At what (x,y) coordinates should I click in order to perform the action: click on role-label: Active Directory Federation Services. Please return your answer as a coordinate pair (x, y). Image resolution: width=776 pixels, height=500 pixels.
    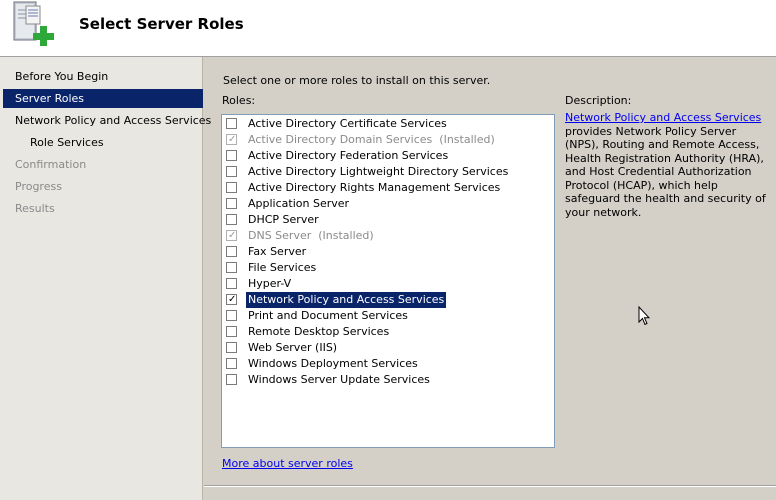
    Looking at the image, I should click on (348, 155).